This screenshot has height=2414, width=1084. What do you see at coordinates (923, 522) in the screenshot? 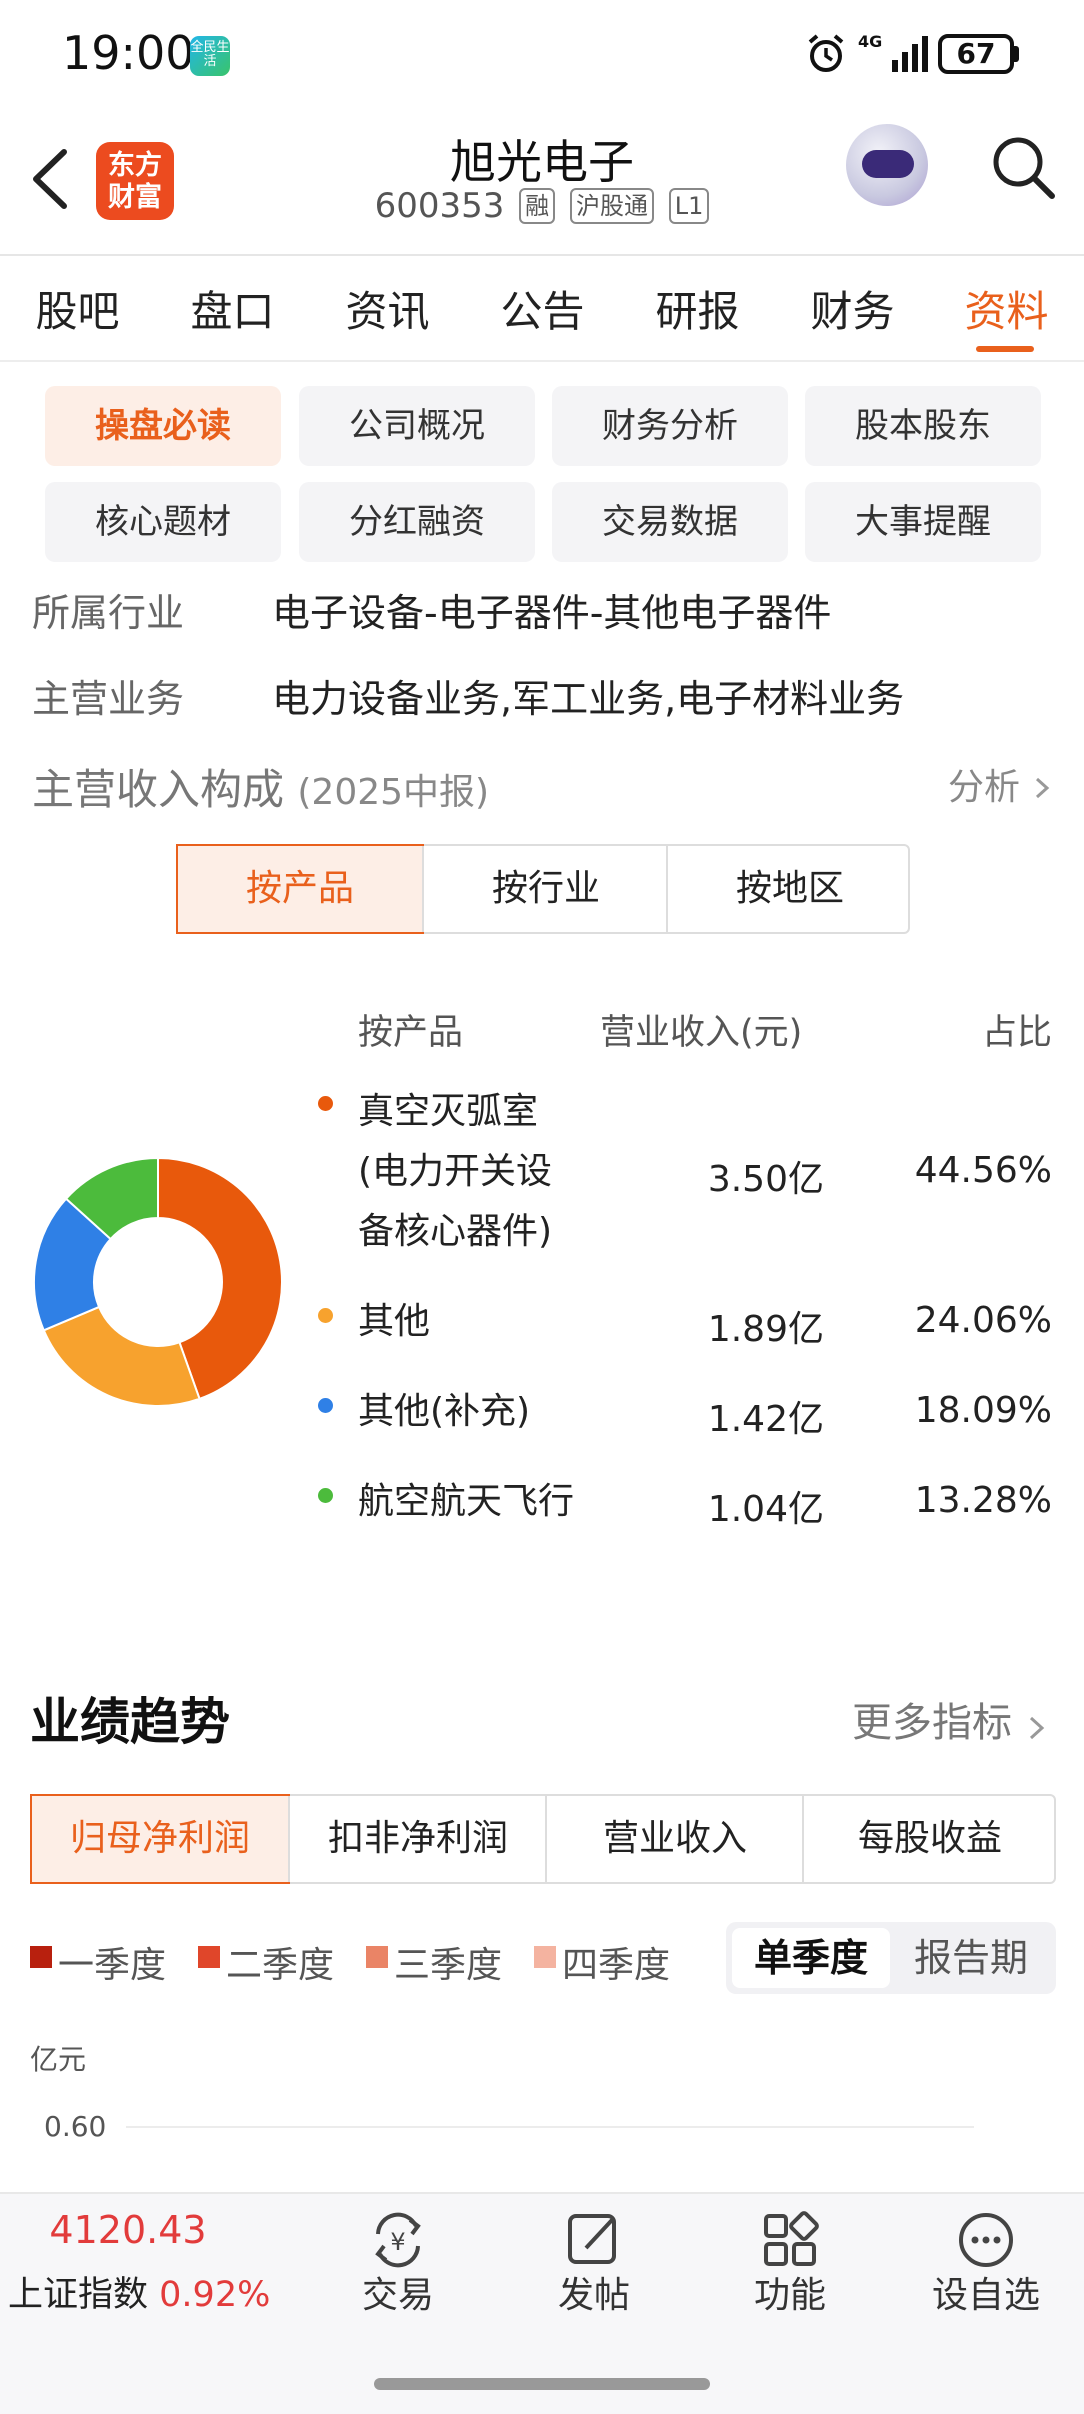
I see `subtab-events: 大事提醒` at bounding box center [923, 522].